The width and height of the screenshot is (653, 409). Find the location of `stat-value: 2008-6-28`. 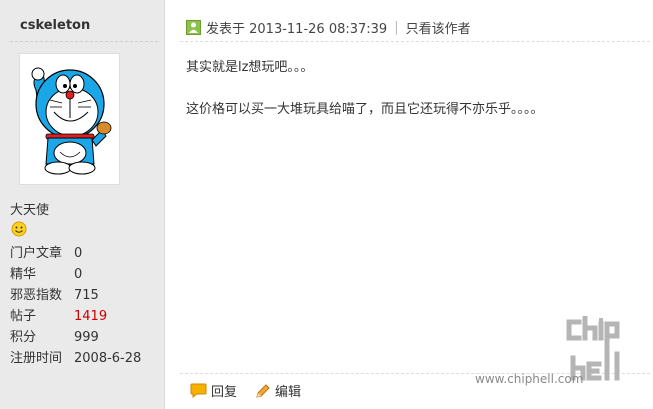

stat-value: 2008-6-28 is located at coordinates (108, 358).